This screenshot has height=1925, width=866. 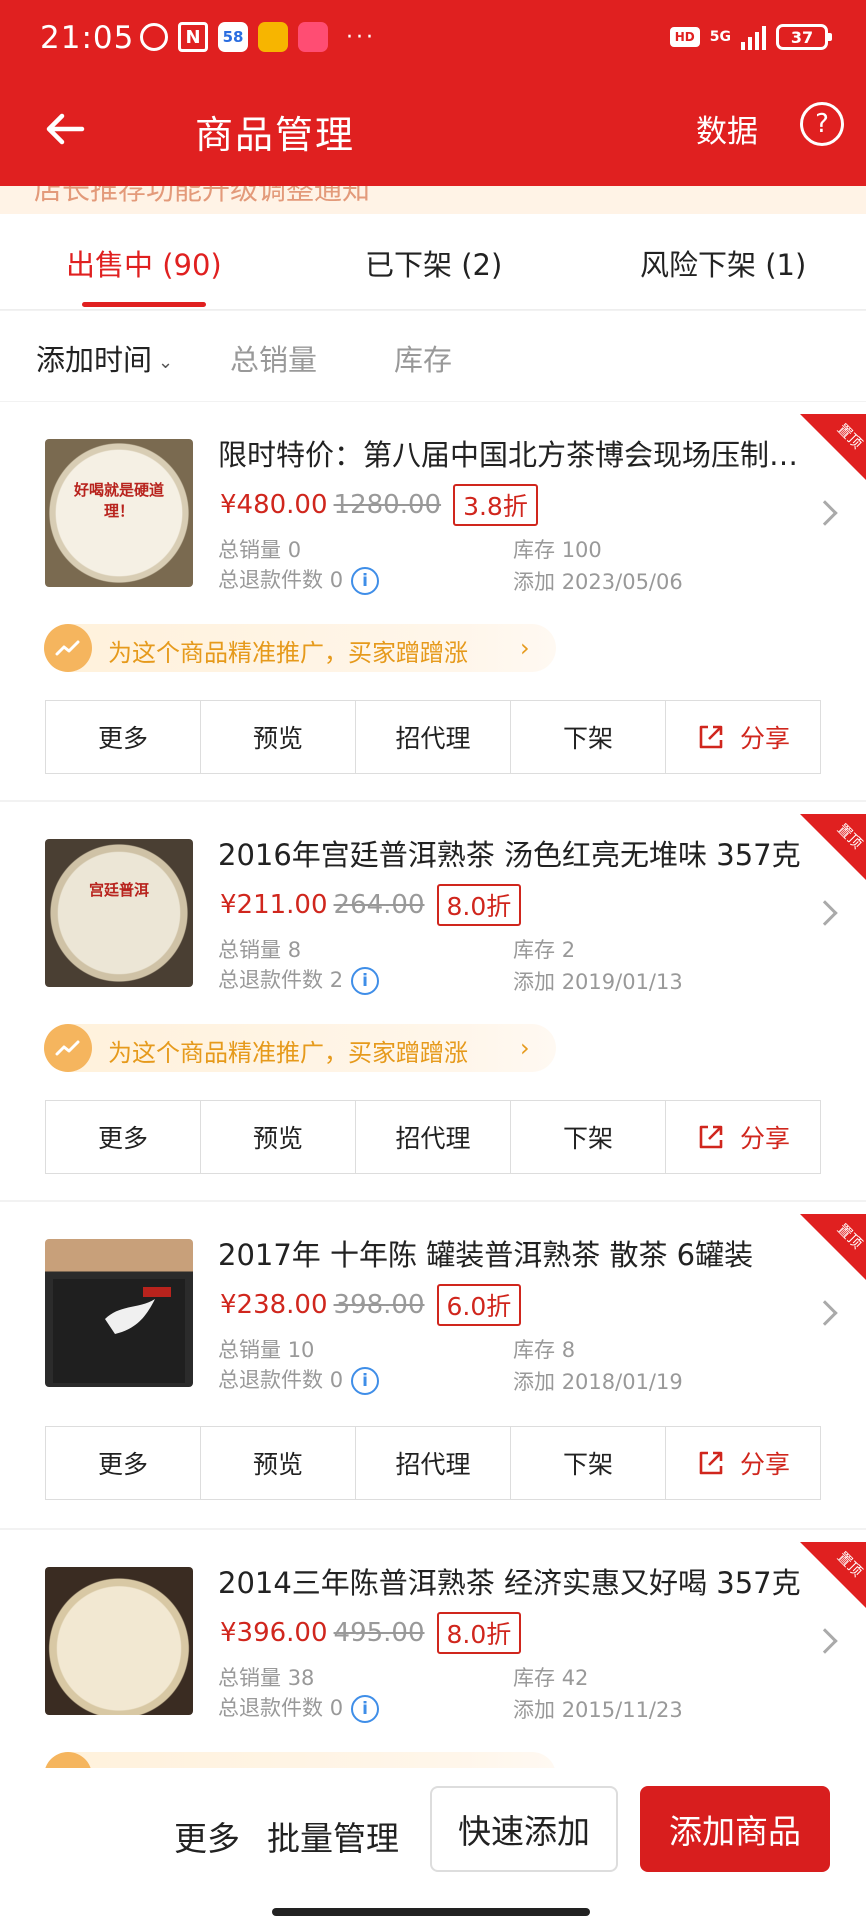 What do you see at coordinates (534, 550) in the screenshot?
I see `stock-label: 库存` at bounding box center [534, 550].